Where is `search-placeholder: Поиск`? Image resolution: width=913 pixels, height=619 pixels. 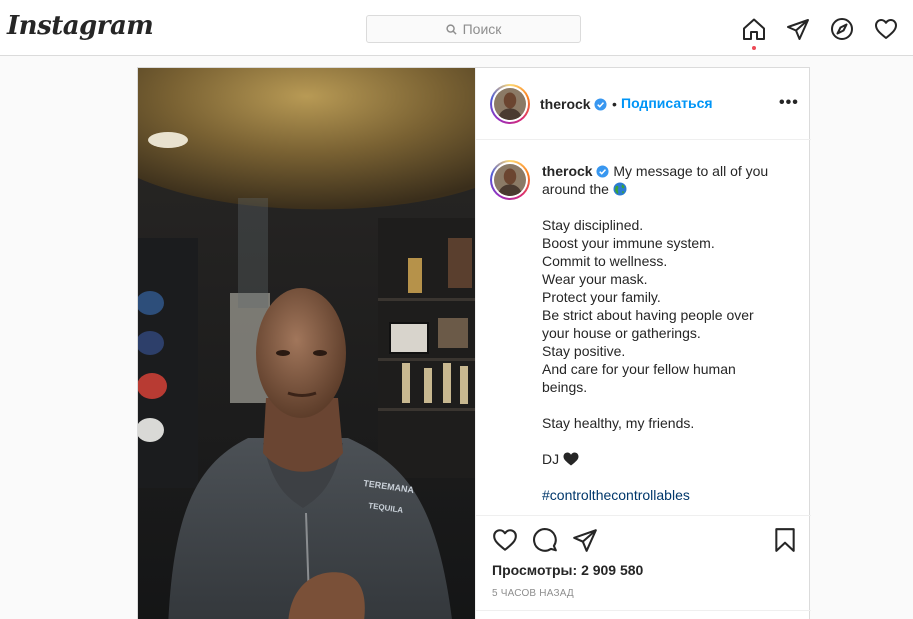
search-placeholder: Поиск is located at coordinates (482, 29).